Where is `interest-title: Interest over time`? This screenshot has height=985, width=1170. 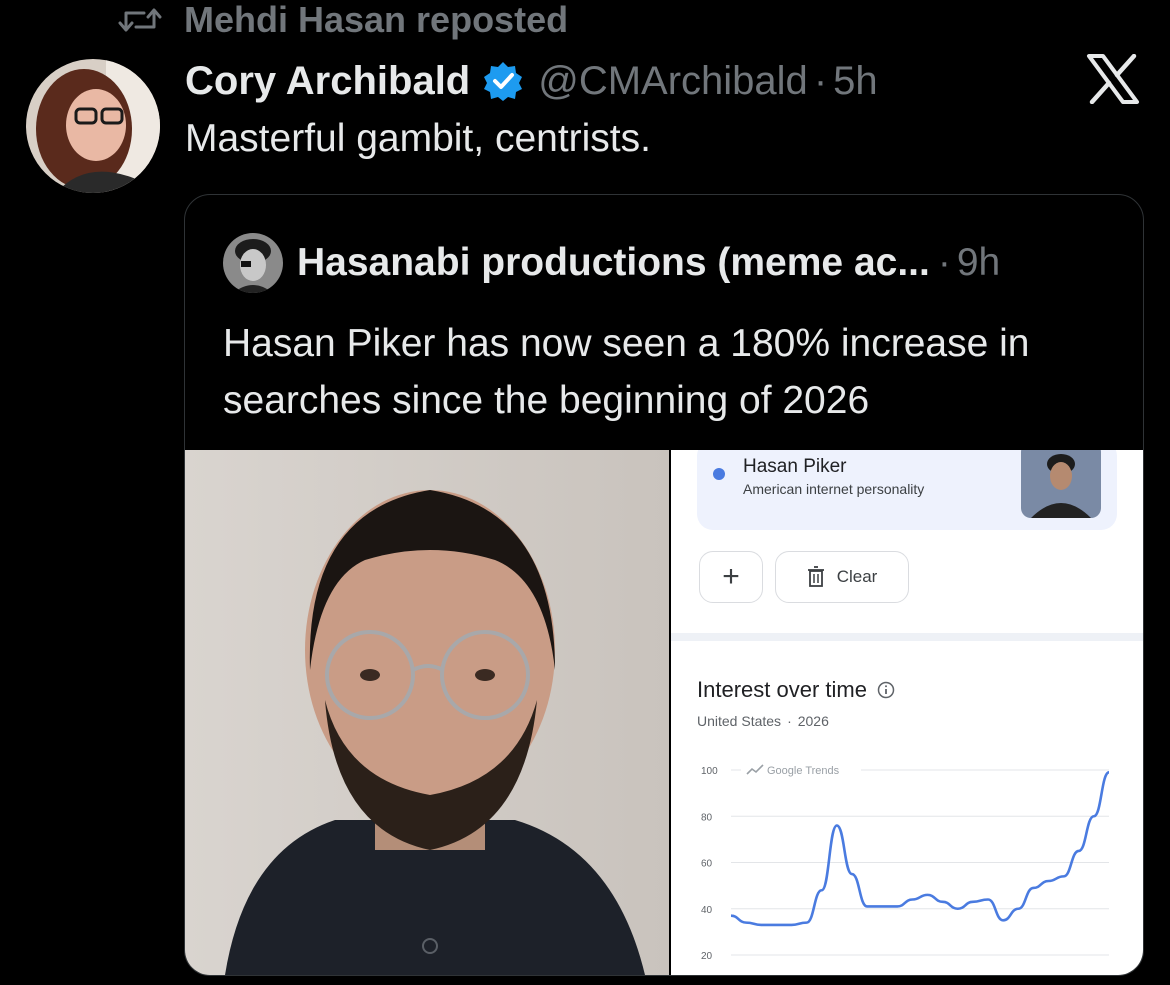
interest-title: Interest over time is located at coordinates (796, 690).